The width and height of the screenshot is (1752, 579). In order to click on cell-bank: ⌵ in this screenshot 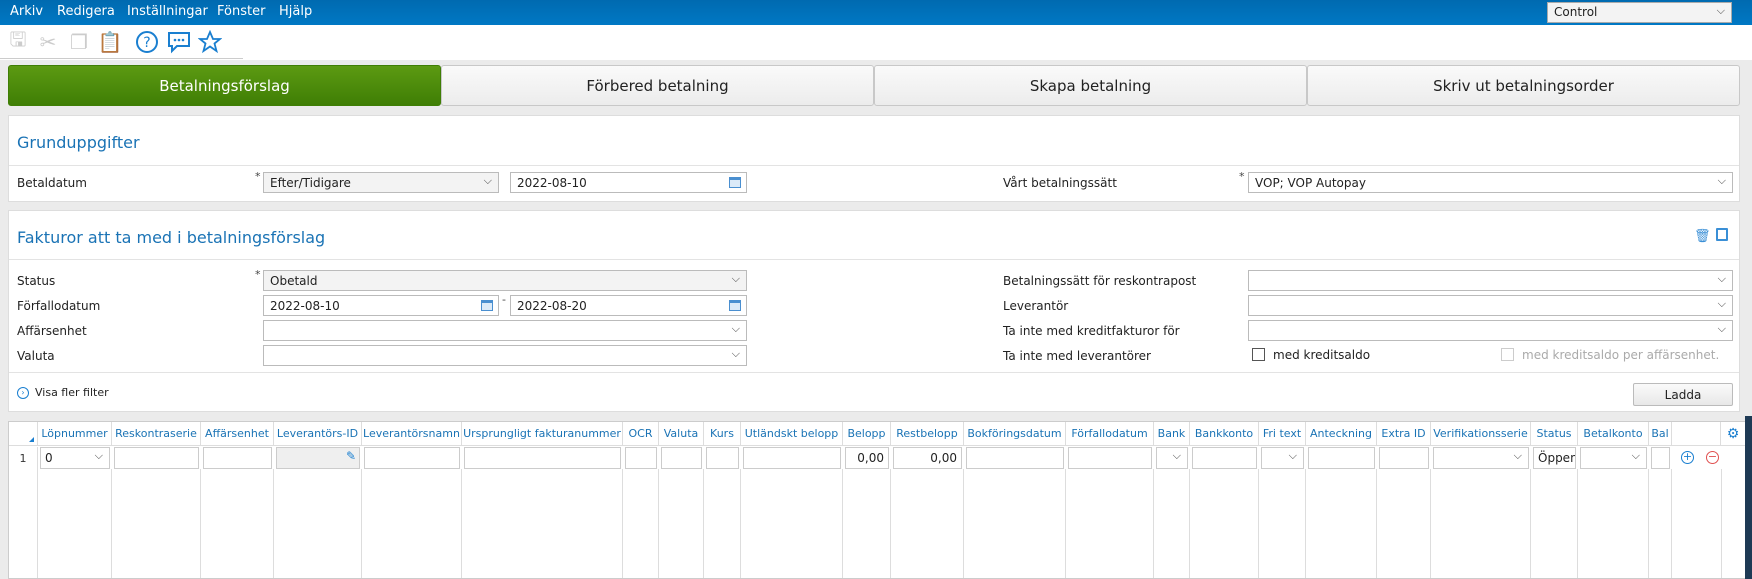, I will do `click(1172, 458)`.